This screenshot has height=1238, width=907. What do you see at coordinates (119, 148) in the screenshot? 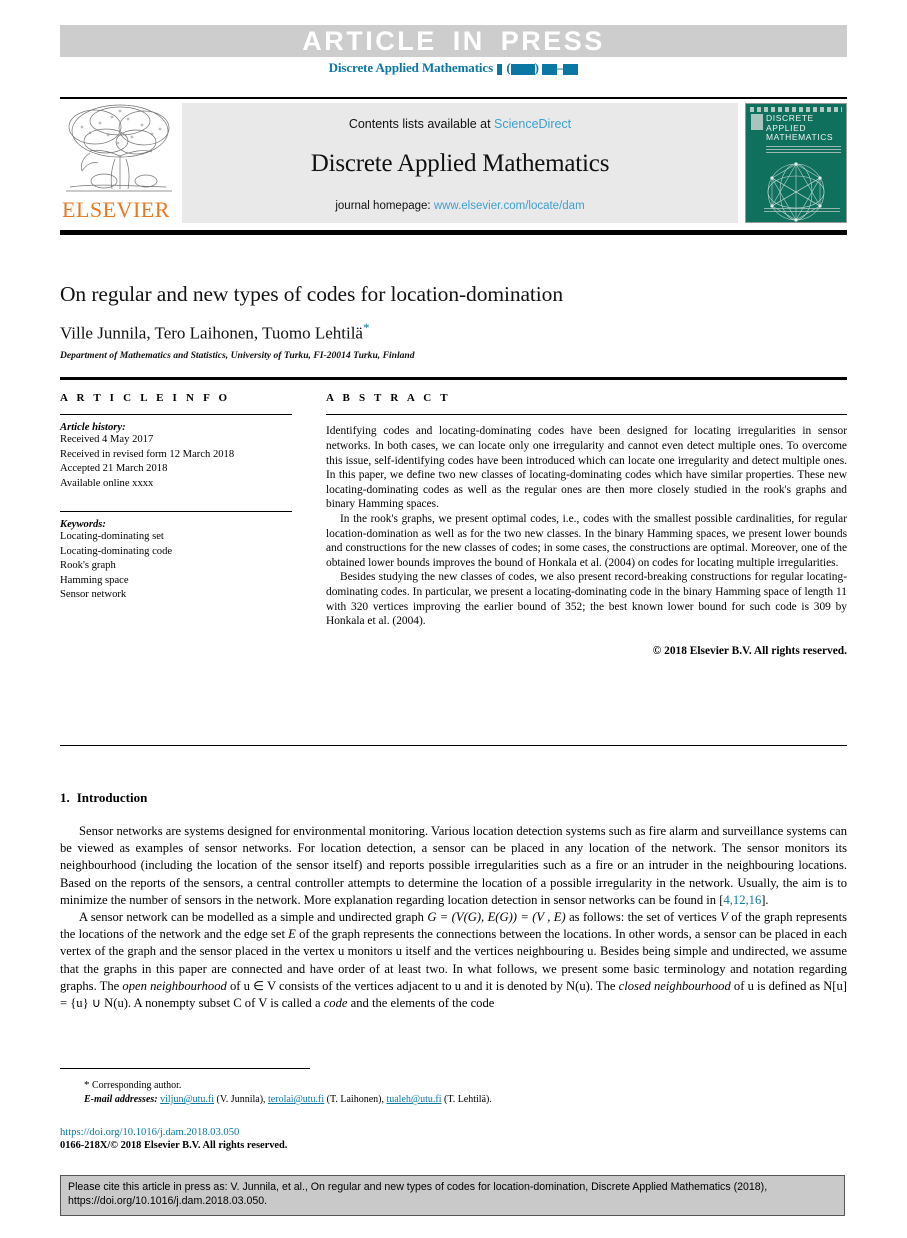
I see `elsevier-tree-icon` at bounding box center [119, 148].